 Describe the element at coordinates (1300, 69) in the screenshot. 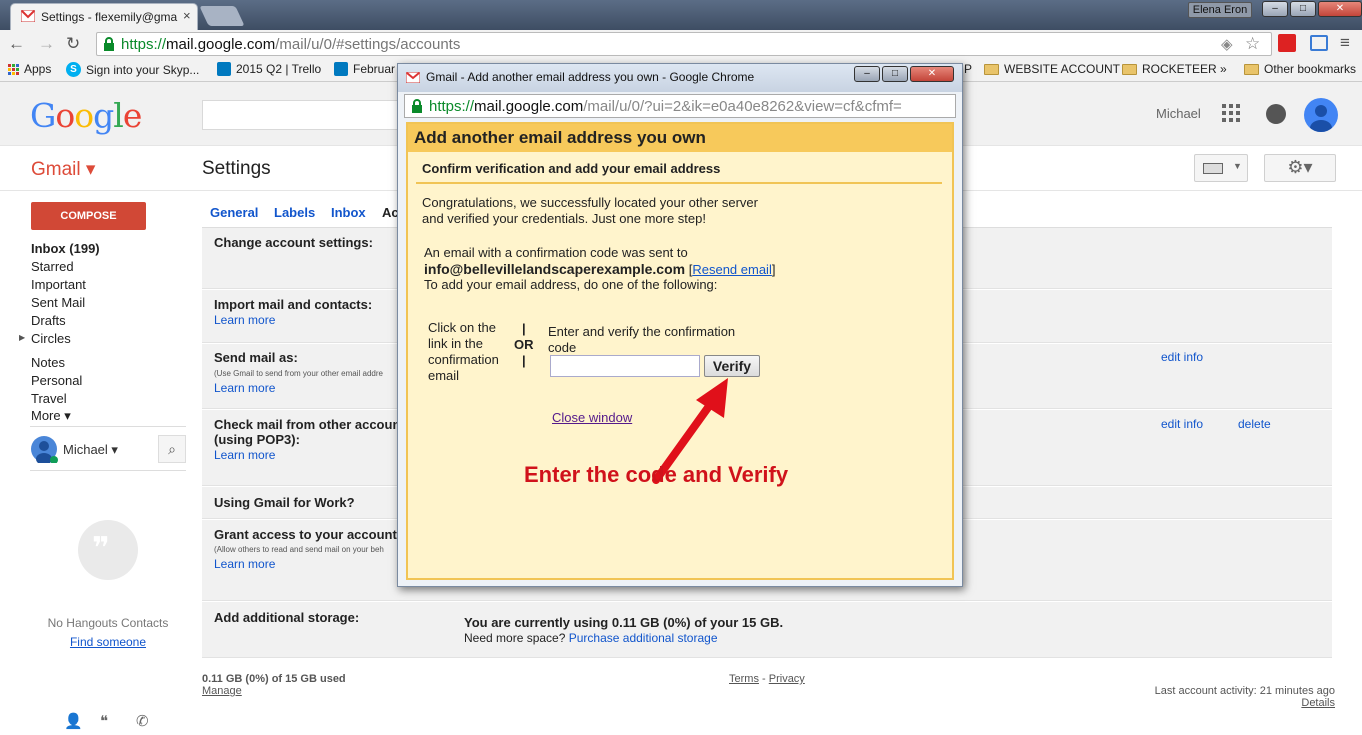

I see `bookmark-other: Other bookmarks` at that location.